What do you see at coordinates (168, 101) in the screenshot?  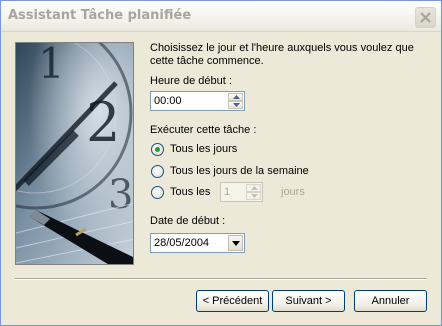 I see `start-time-value: 00:00` at bounding box center [168, 101].